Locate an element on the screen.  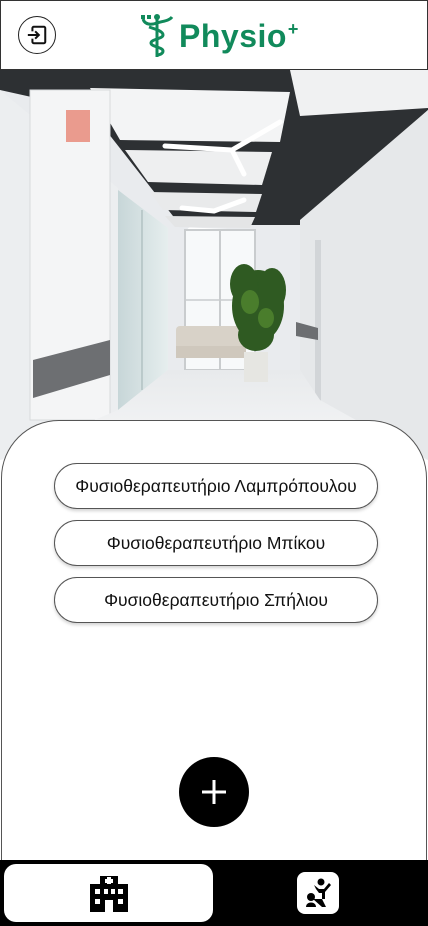
logout-icon is located at coordinates (37, 35).